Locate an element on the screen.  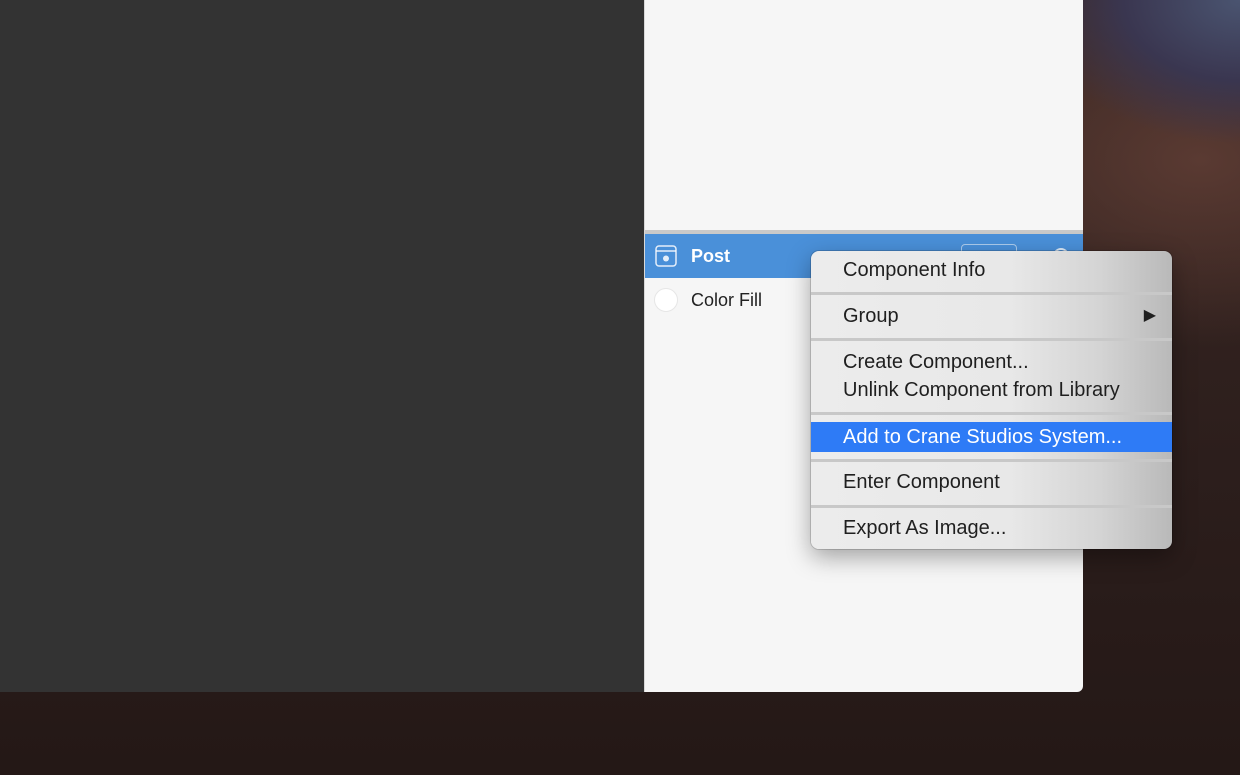
menu-item-label: Unlink Component from Library is located at coordinates (981, 390).